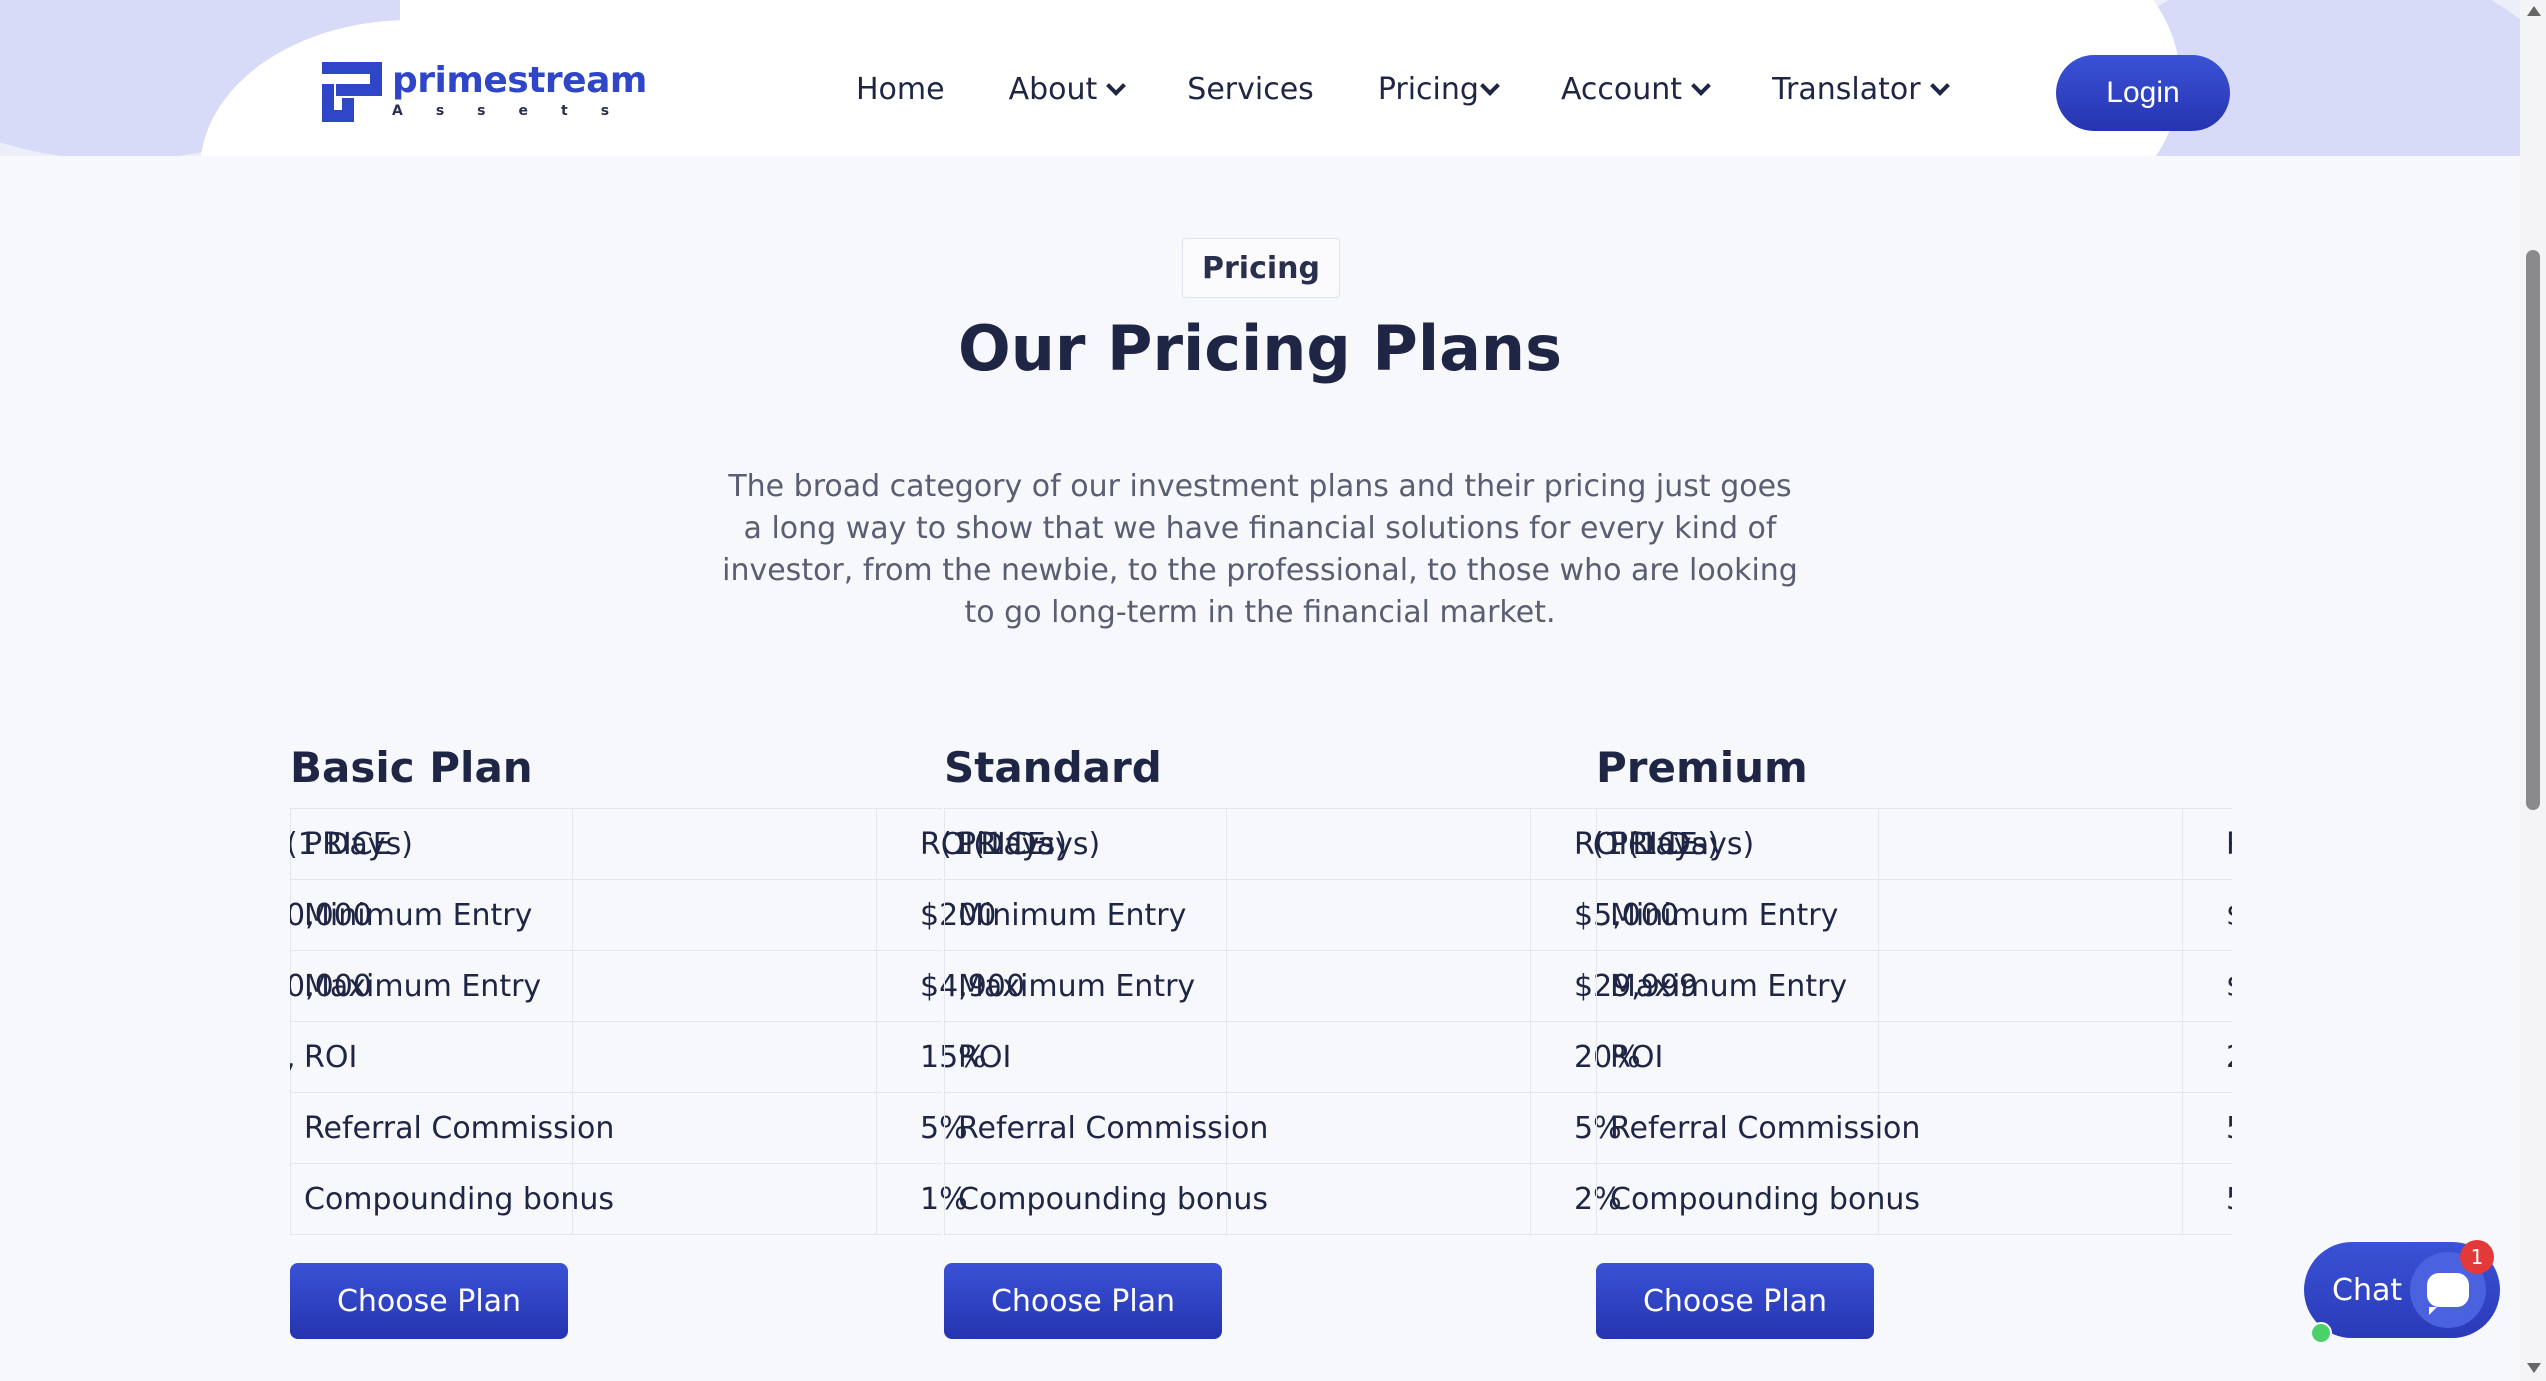 The width and height of the screenshot is (2546, 1381). I want to click on login-button: Login, so click(2143, 93).